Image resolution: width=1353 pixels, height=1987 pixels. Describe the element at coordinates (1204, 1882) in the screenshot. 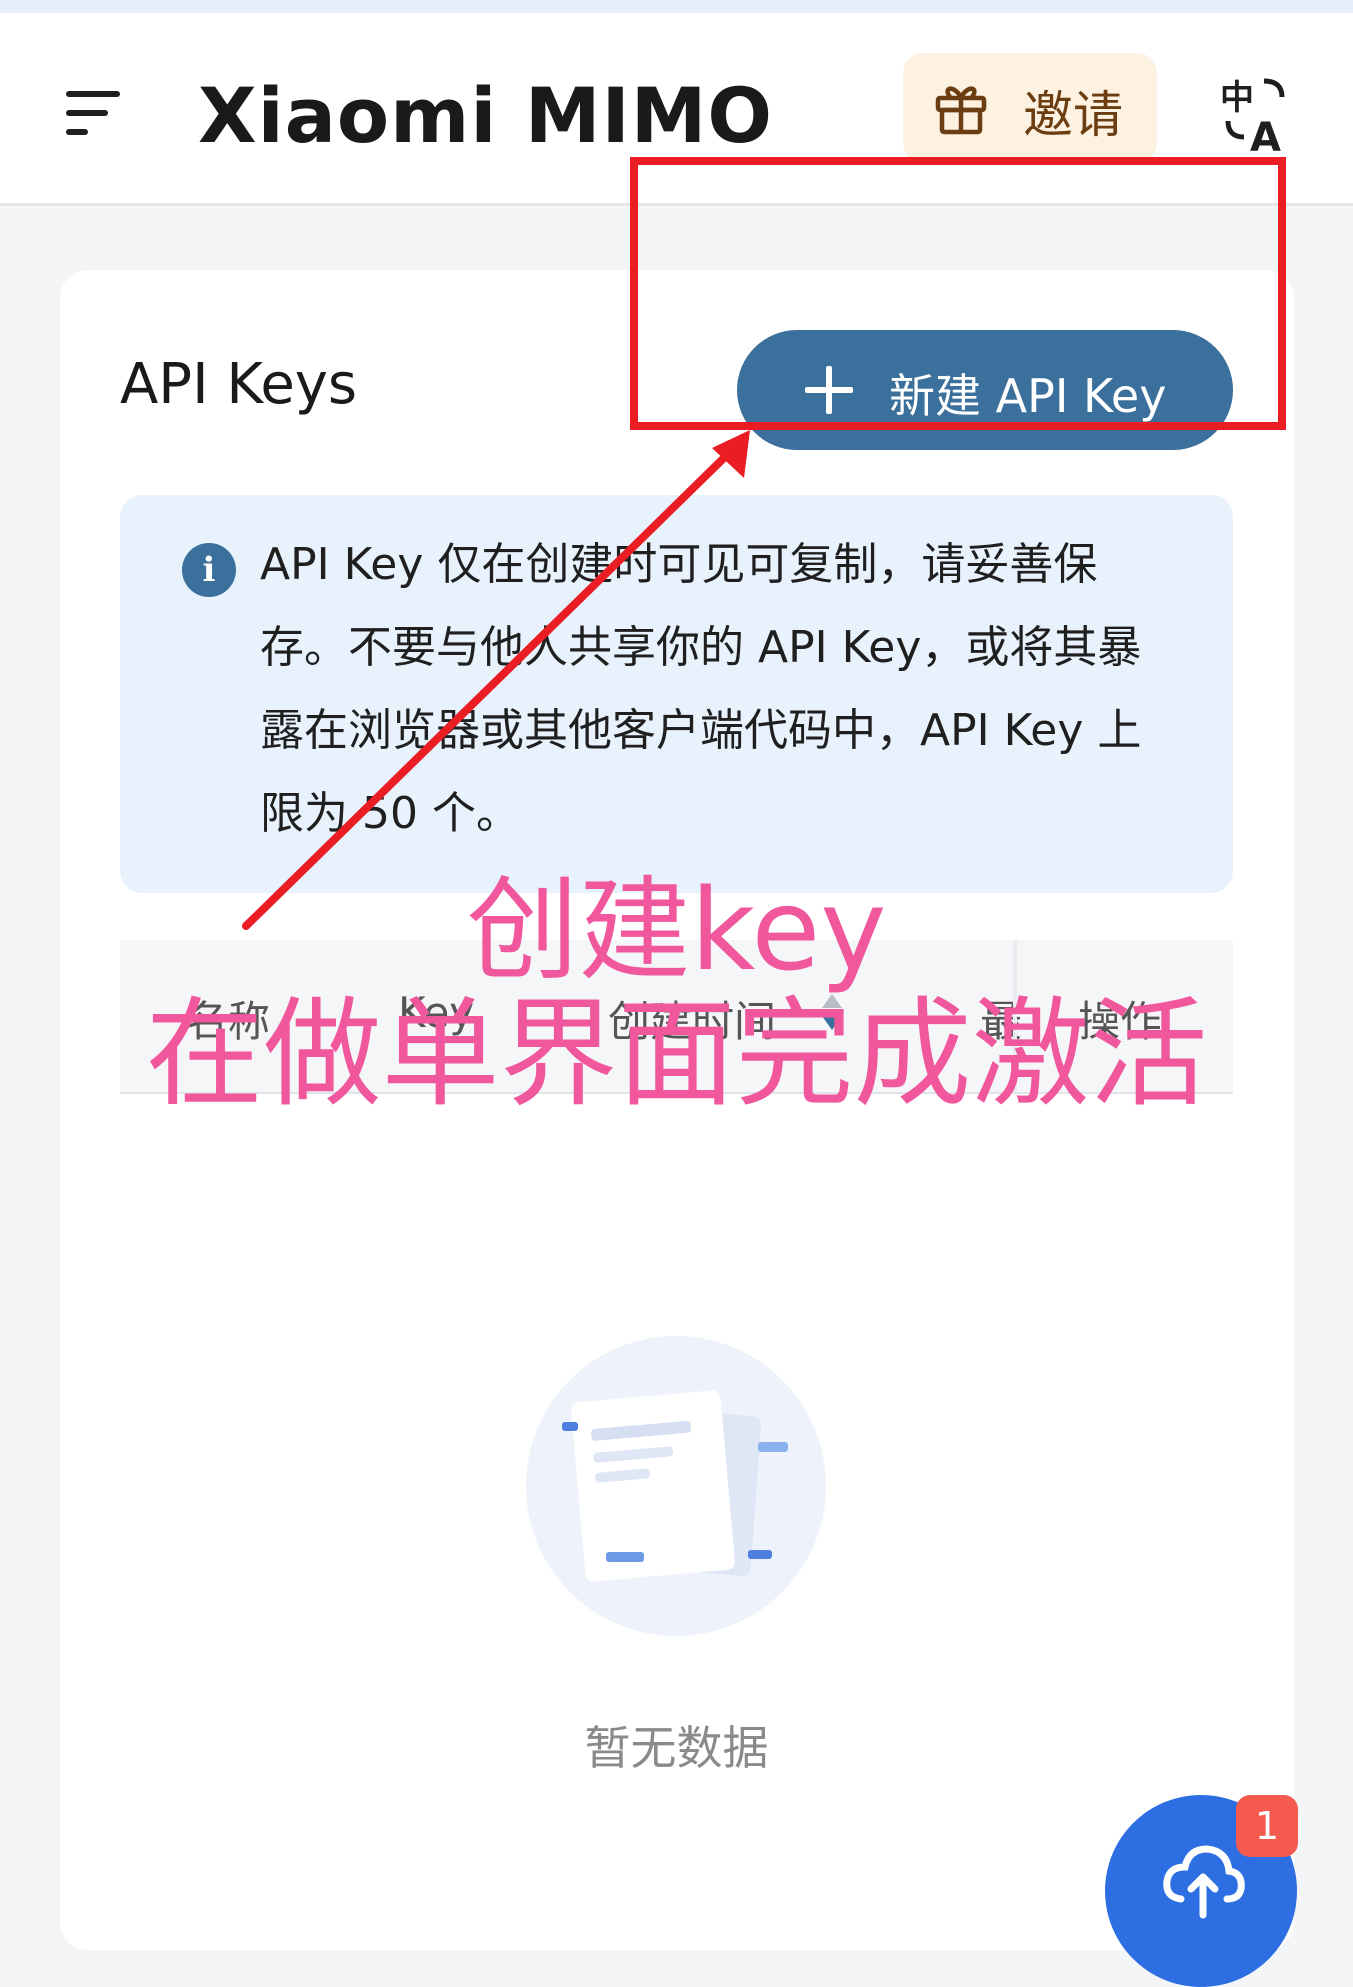

I see `cloud-upload-icon` at that location.